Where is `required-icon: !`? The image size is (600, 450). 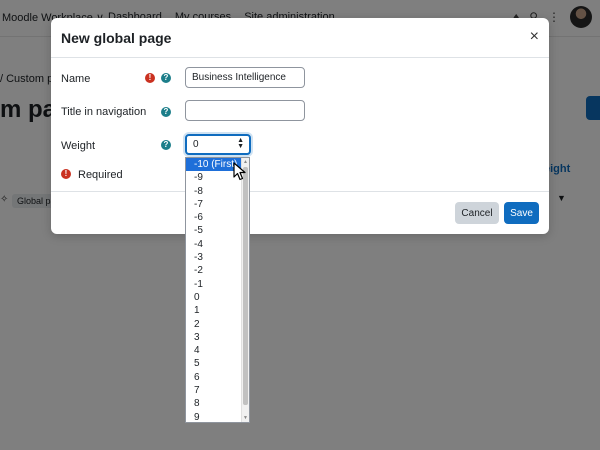
required-icon: ! is located at coordinates (150, 78).